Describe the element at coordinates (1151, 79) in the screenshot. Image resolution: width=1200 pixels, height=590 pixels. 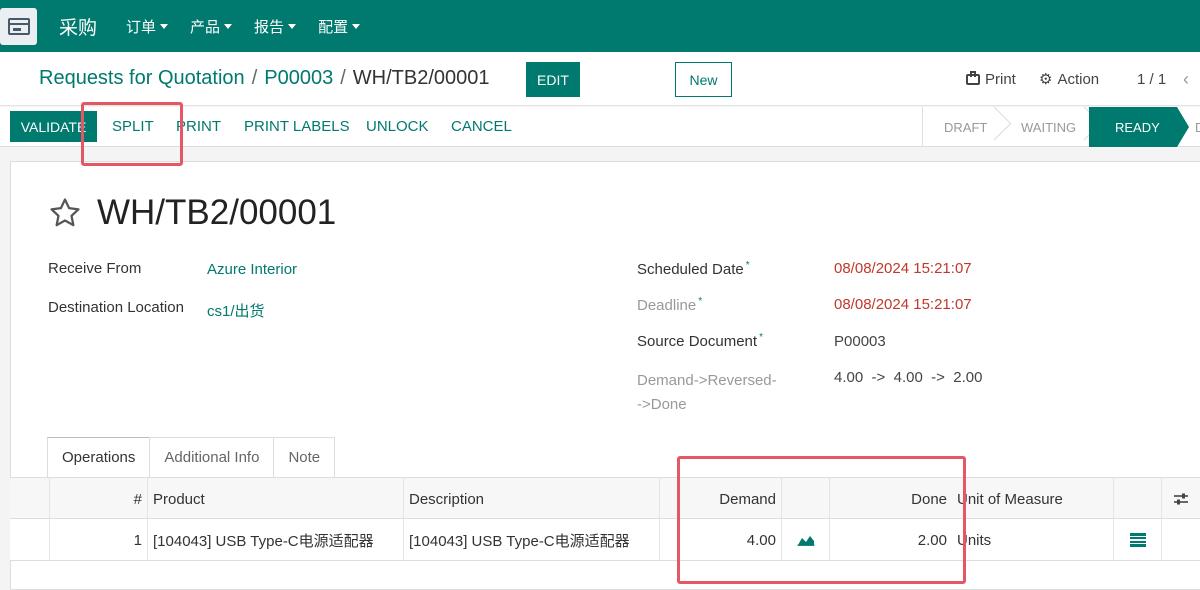
I see `pager-value: 1 / 1` at that location.